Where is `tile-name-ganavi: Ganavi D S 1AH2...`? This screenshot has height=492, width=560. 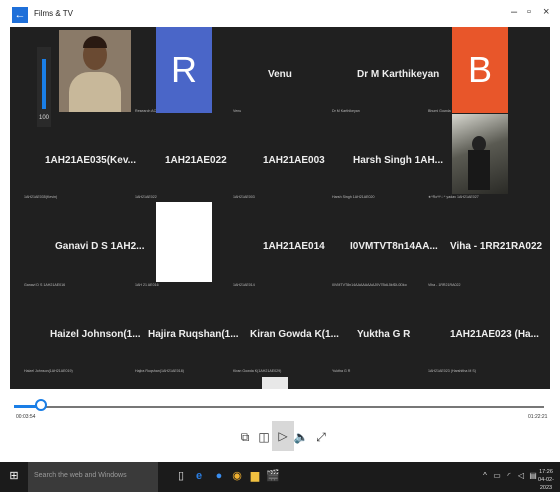 tile-name-ganavi: Ganavi D S 1AH2... is located at coordinates (100, 246).